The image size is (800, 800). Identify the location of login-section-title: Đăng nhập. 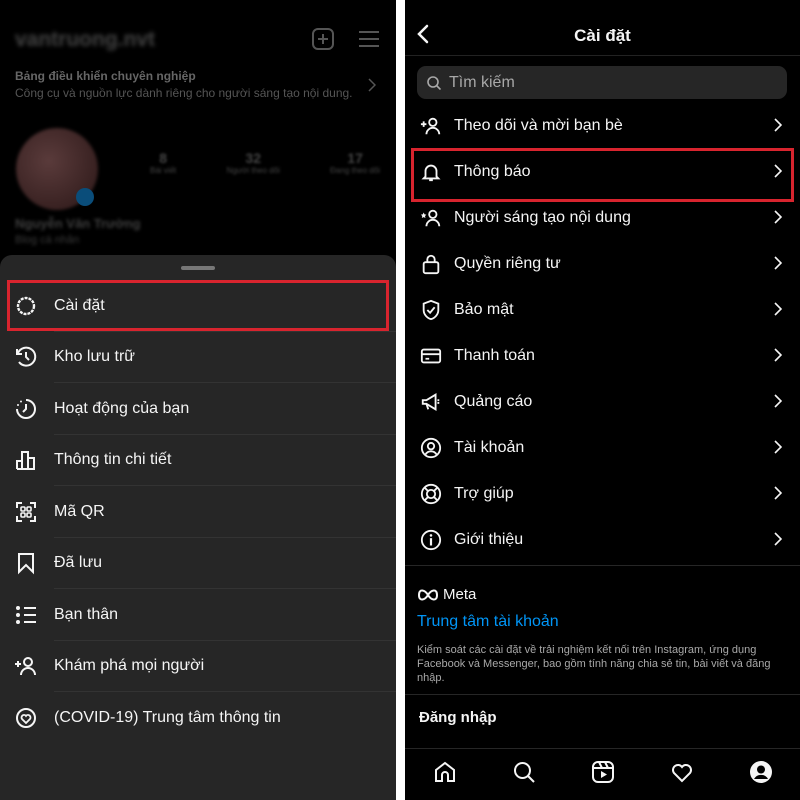
(458, 717).